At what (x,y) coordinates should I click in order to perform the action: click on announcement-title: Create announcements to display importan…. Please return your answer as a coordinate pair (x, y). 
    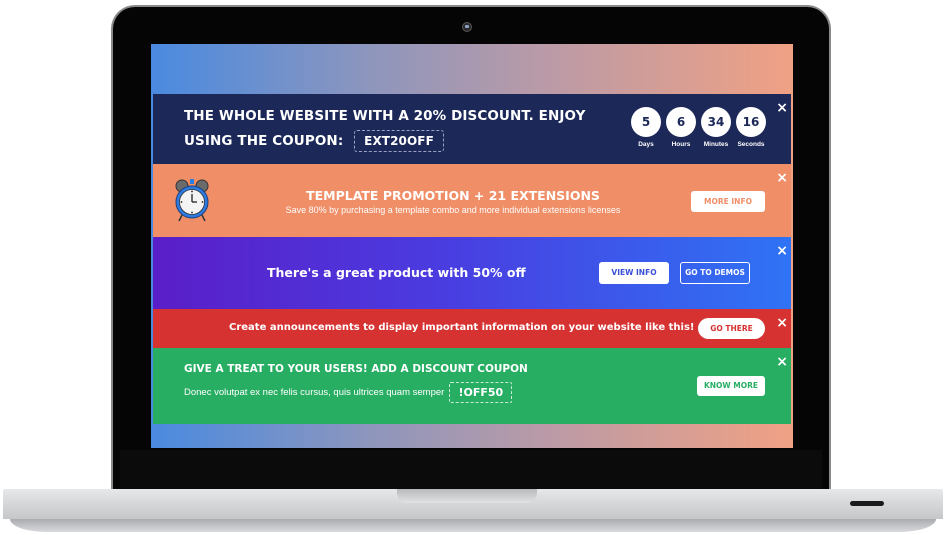
    Looking at the image, I should click on (462, 327).